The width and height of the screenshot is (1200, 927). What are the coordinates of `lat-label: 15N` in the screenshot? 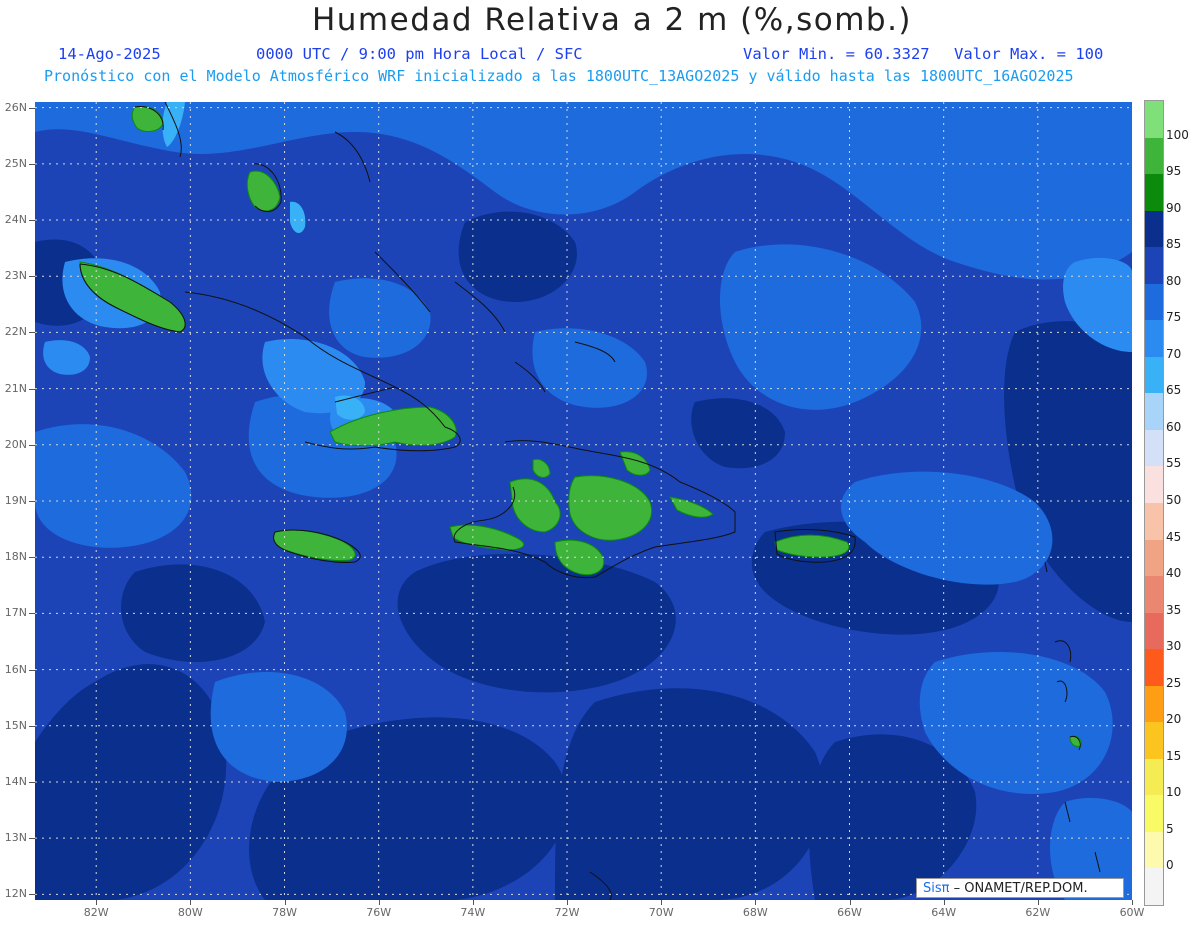 It's located at (15, 725).